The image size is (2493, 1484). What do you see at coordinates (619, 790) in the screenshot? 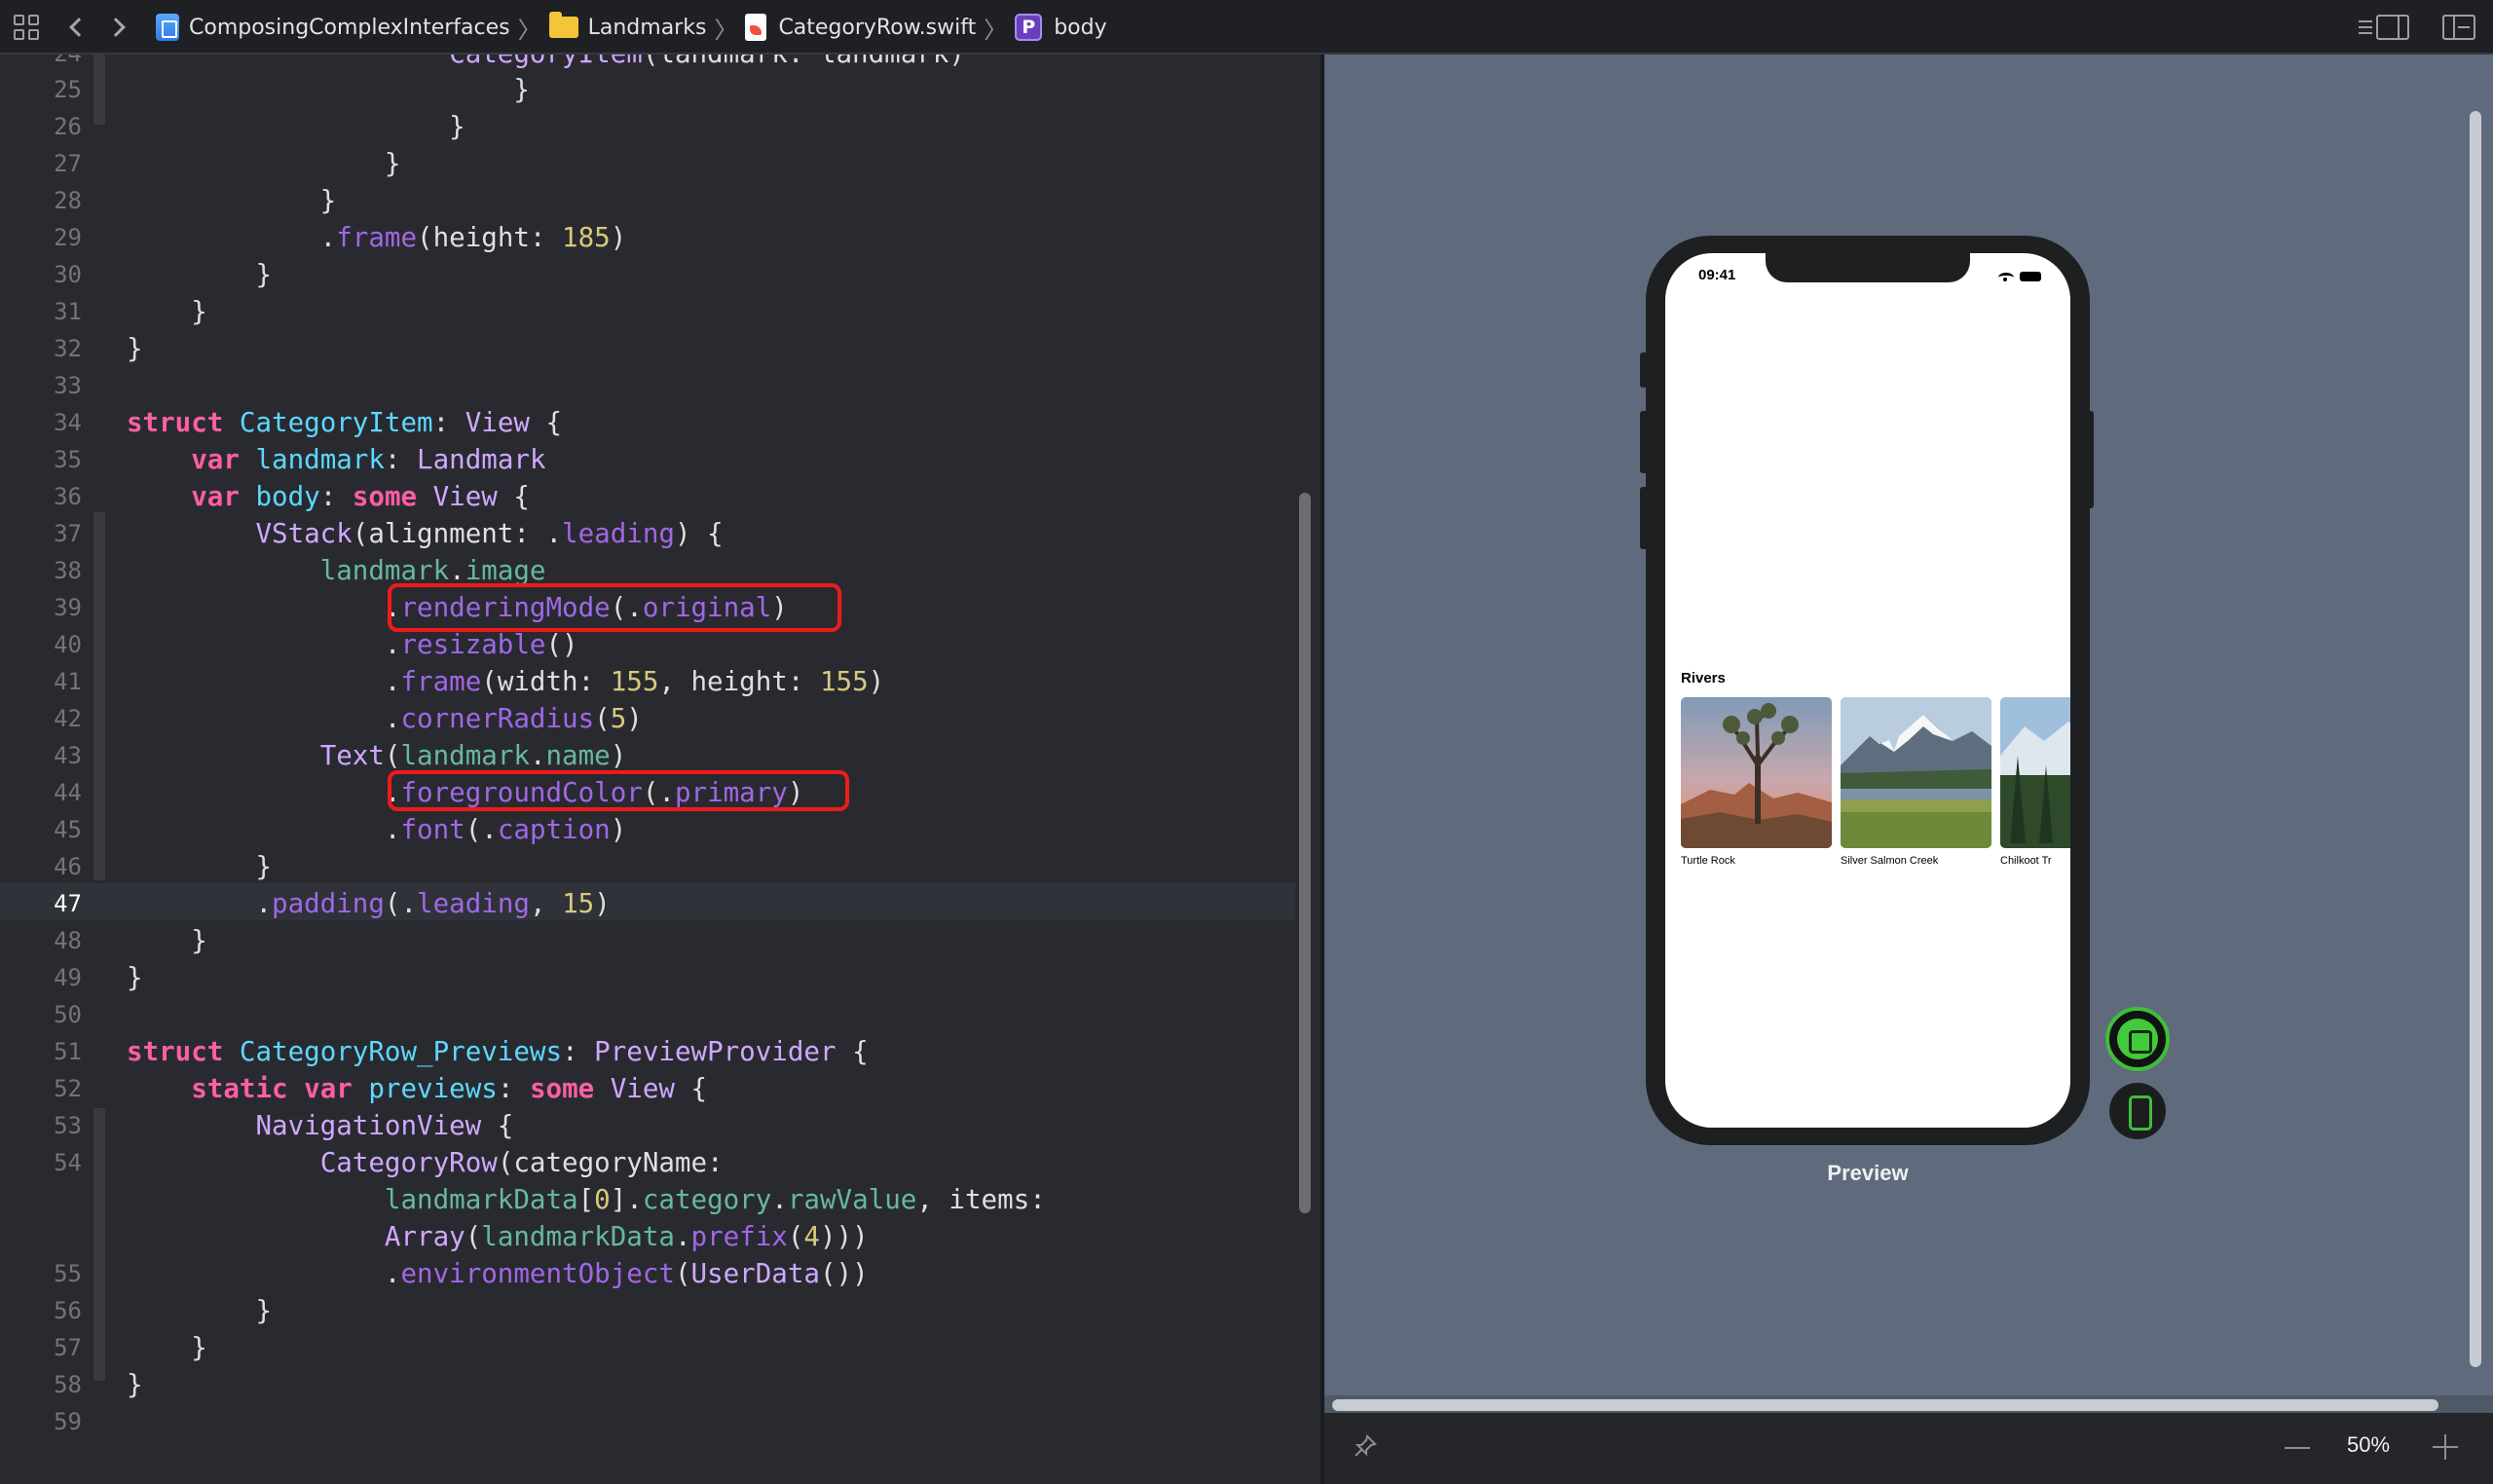
I see `annotation-box-foreground-color` at bounding box center [619, 790].